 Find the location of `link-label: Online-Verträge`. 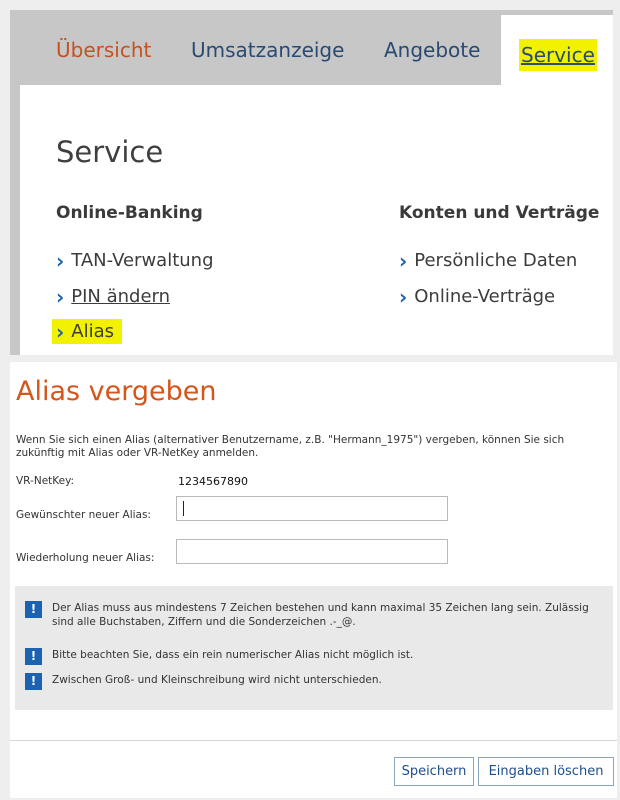

link-label: Online-Verträge is located at coordinates (485, 296).